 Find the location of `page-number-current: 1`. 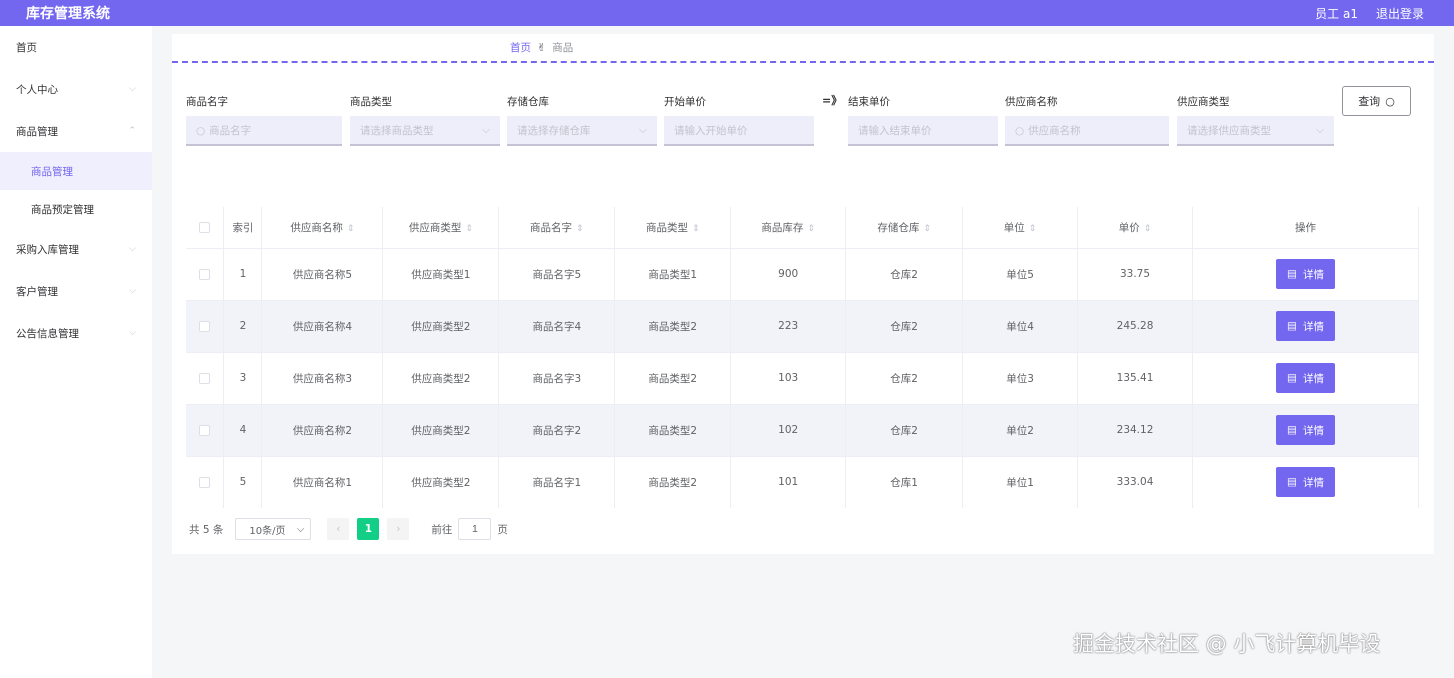

page-number-current: 1 is located at coordinates (368, 529).